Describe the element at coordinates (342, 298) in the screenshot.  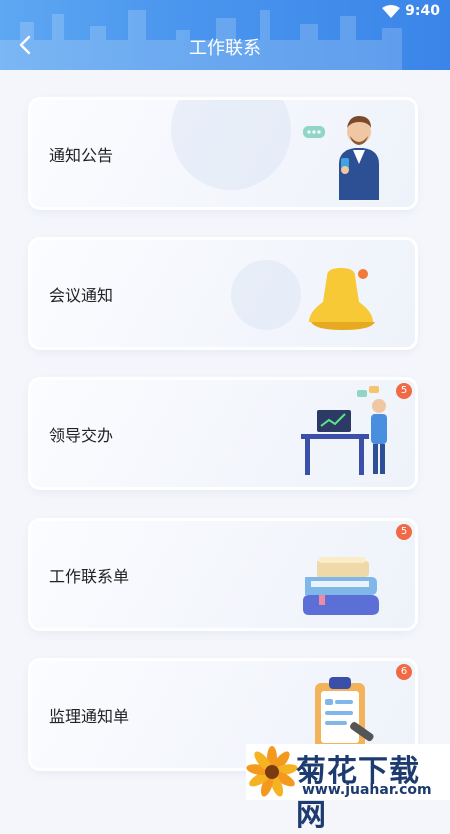
I see `bell-icon` at that location.